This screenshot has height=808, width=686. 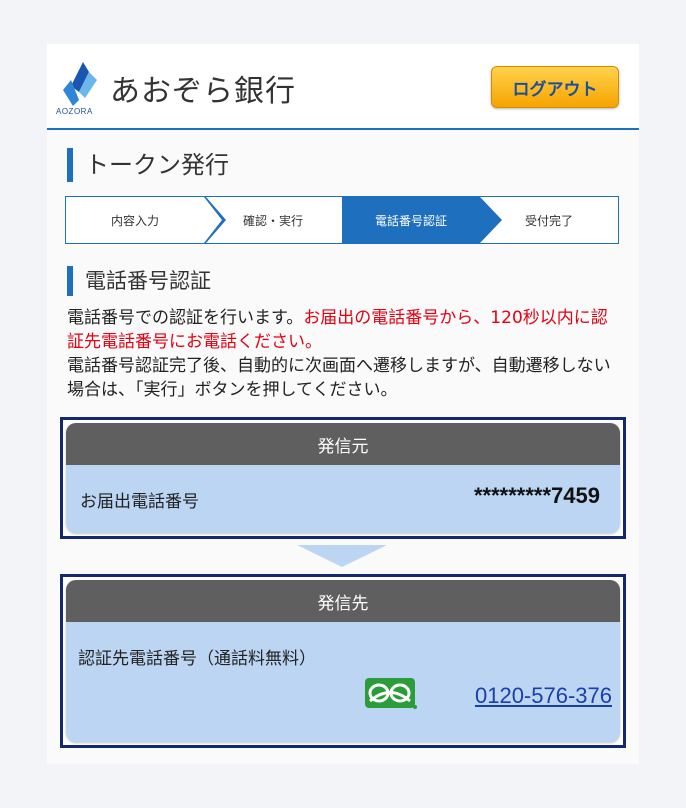 What do you see at coordinates (134, 220) in the screenshot?
I see `step-label: 内容入力` at bounding box center [134, 220].